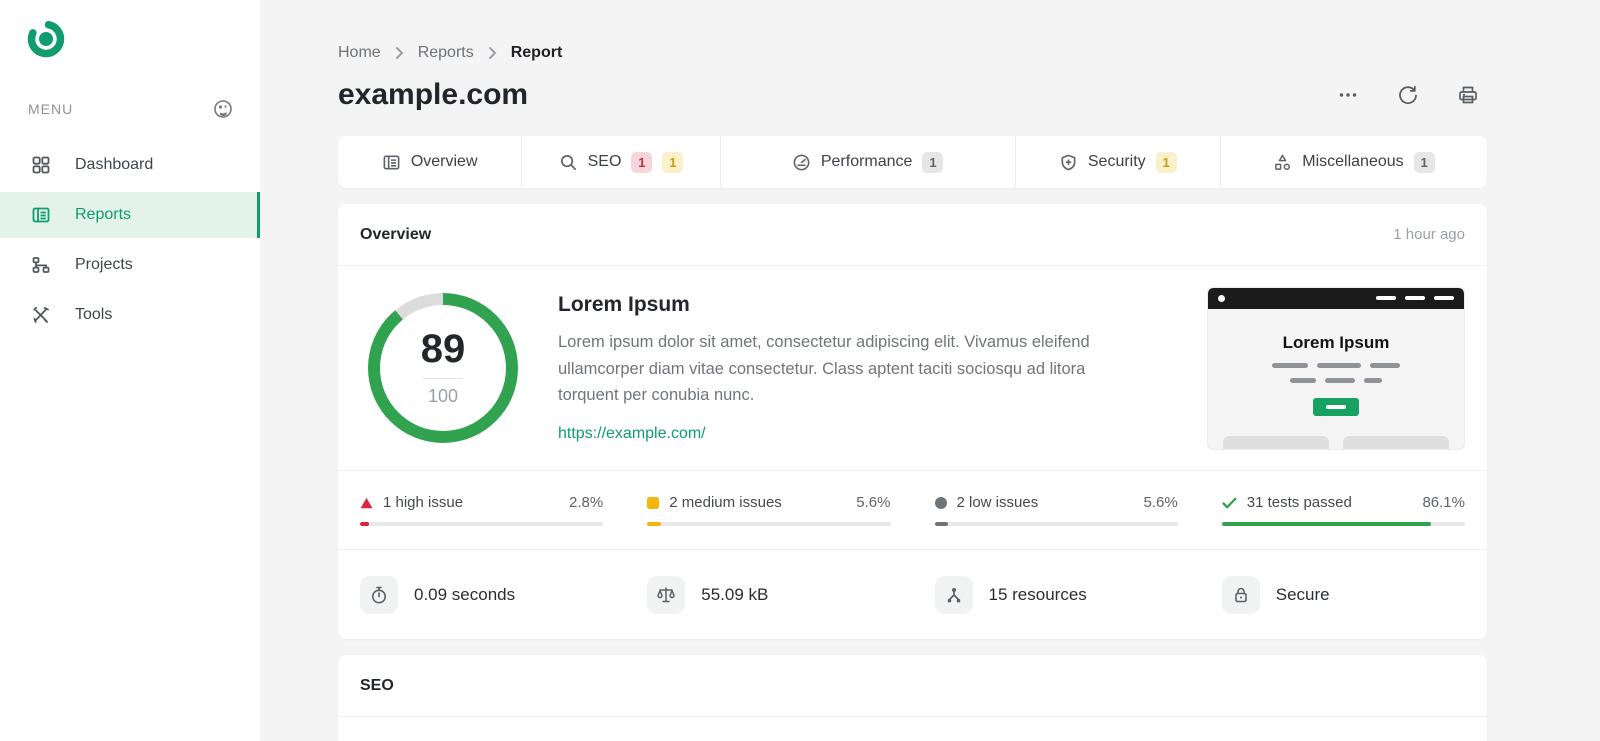 This screenshot has width=1600, height=741. Describe the element at coordinates (359, 53) in the screenshot. I see `breadcrumb-home: Home` at that location.